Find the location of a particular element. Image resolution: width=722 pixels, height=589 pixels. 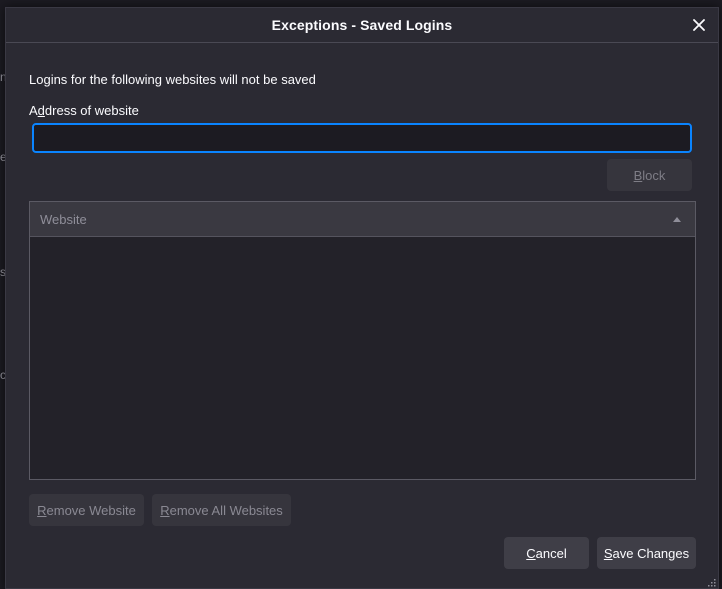

close-icon is located at coordinates (699, 25).